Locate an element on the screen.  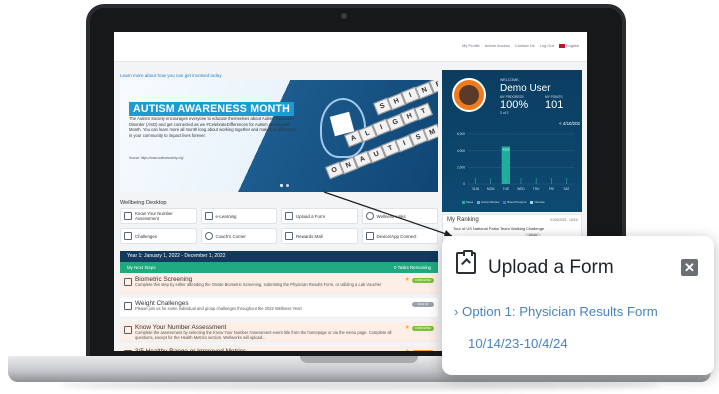
close-icon: ✕ is located at coordinates (689, 267).